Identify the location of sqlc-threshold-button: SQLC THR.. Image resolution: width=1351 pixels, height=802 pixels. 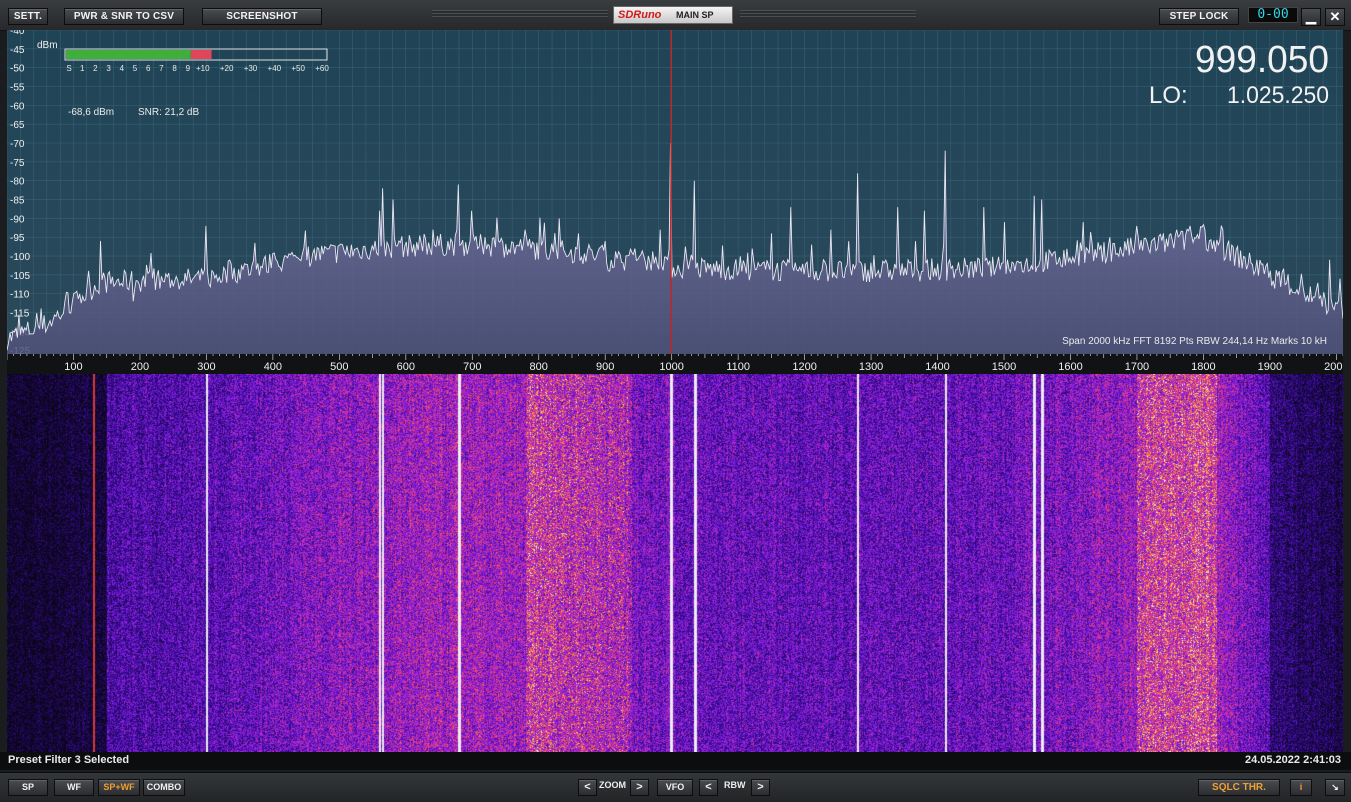
(1239, 787).